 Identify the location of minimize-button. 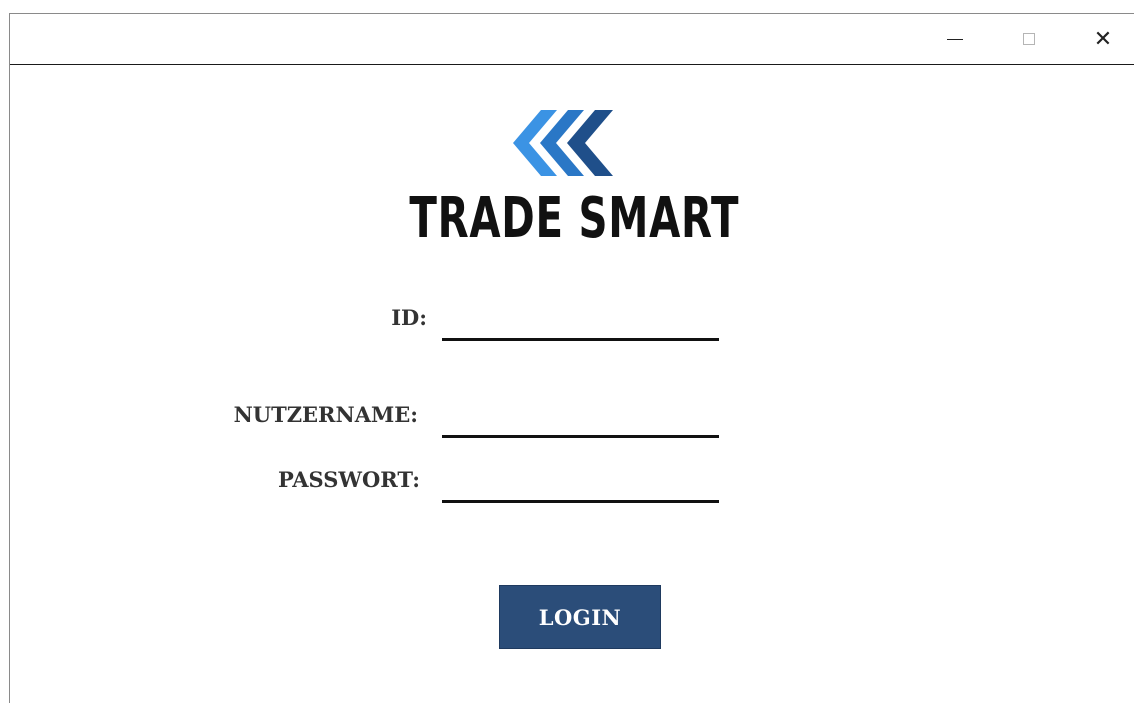
(955, 39).